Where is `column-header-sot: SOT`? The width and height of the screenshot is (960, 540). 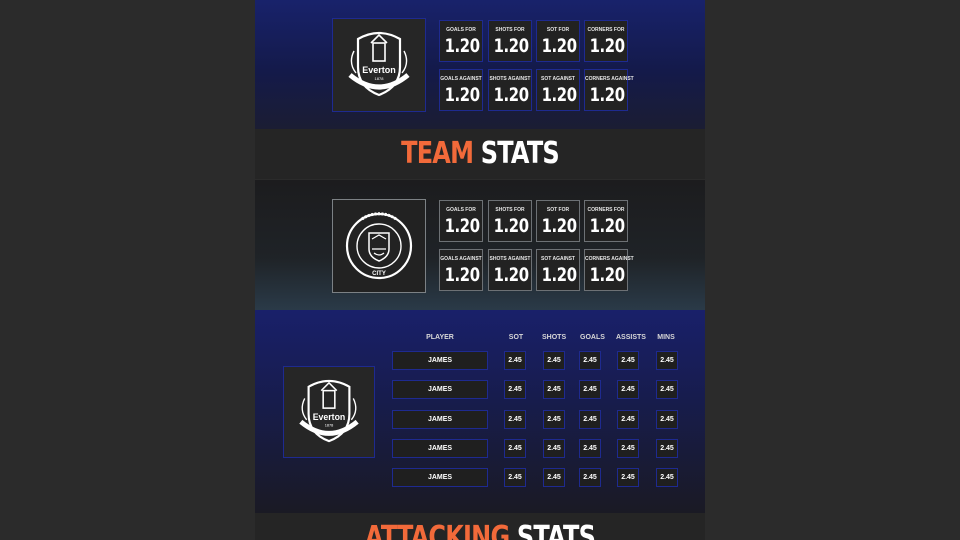 column-header-sot: SOT is located at coordinates (516, 337).